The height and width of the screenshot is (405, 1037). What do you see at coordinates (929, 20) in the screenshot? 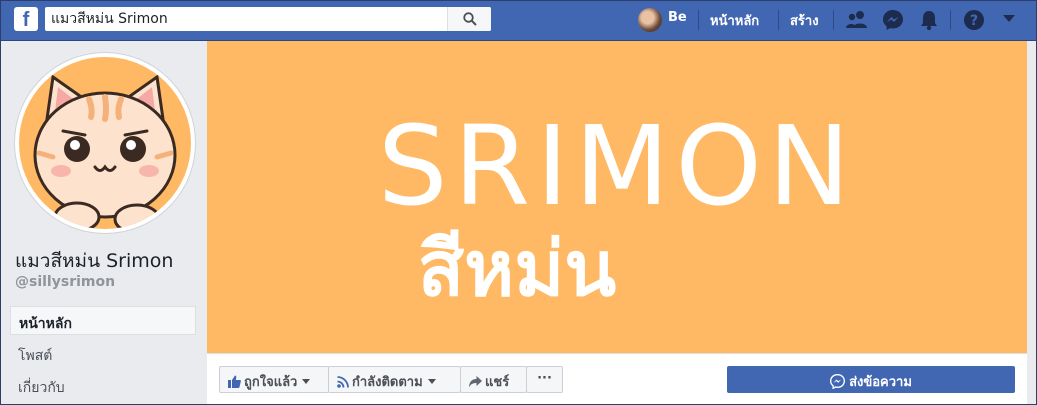
I see `notifications-icon` at bounding box center [929, 20].